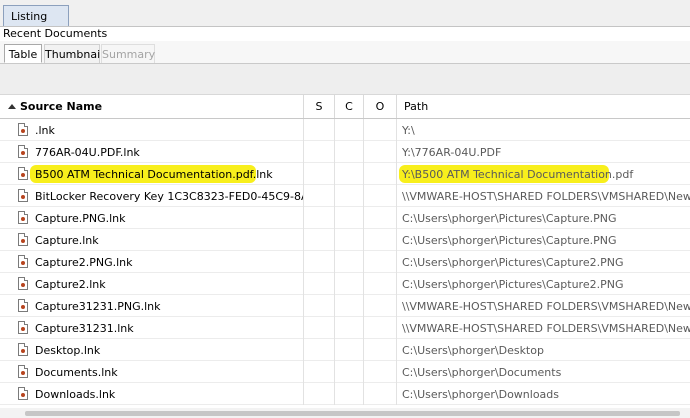 This screenshot has width=690, height=418. What do you see at coordinates (345, 79) in the screenshot?
I see `toolbar-area` at bounding box center [345, 79].